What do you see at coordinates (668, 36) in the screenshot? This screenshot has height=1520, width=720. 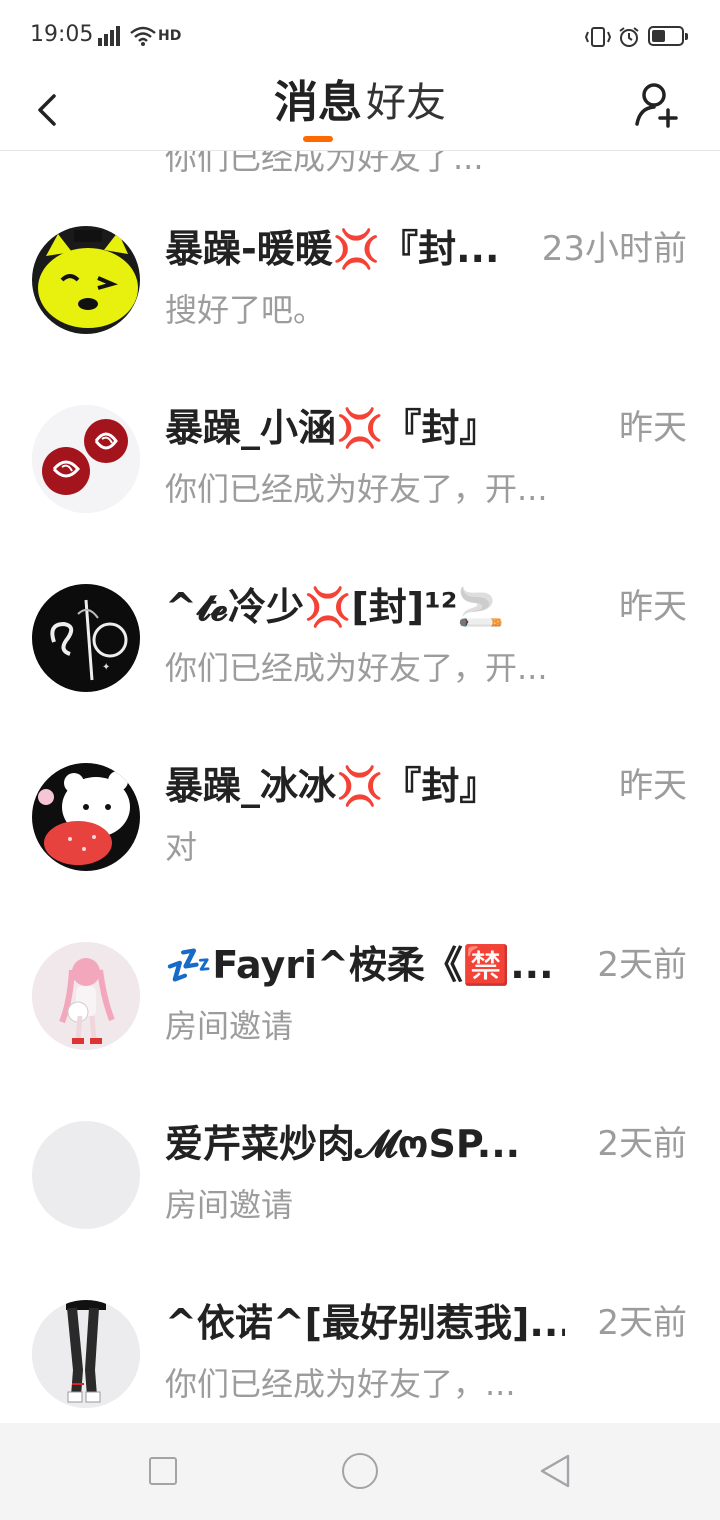 I see `battery-icon` at bounding box center [668, 36].